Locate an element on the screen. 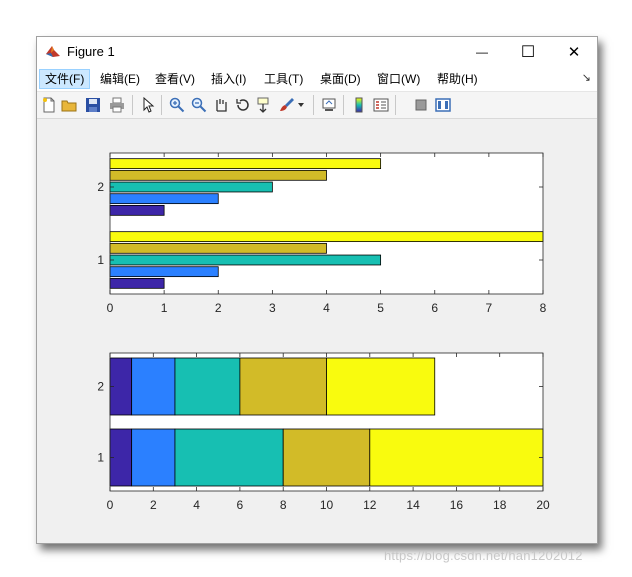 The width and height of the screenshot is (632, 577). menu-desktop: 桌面(D) is located at coordinates (340, 79).